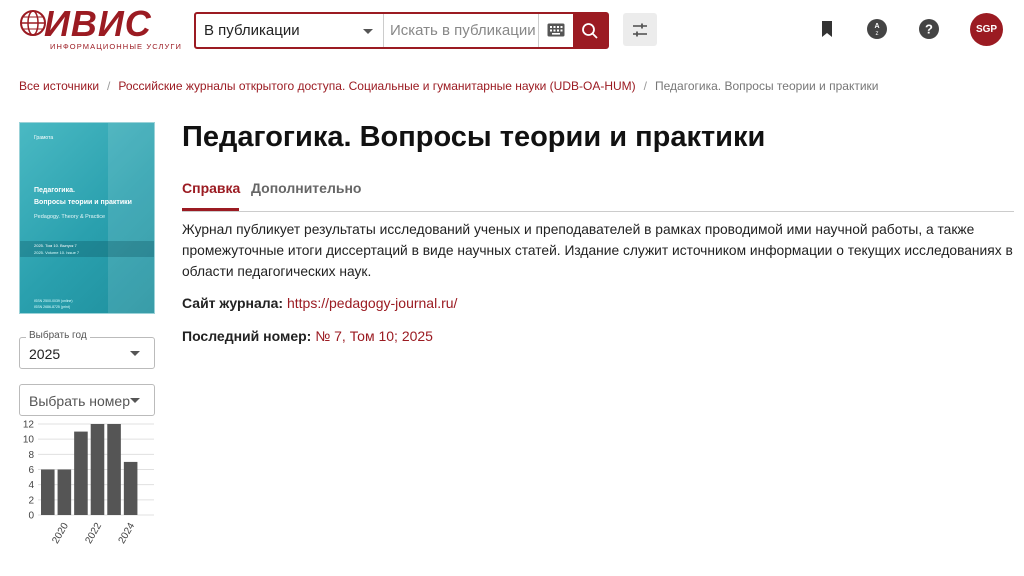  I want to click on search-bar: В публикации, so click(401, 30).